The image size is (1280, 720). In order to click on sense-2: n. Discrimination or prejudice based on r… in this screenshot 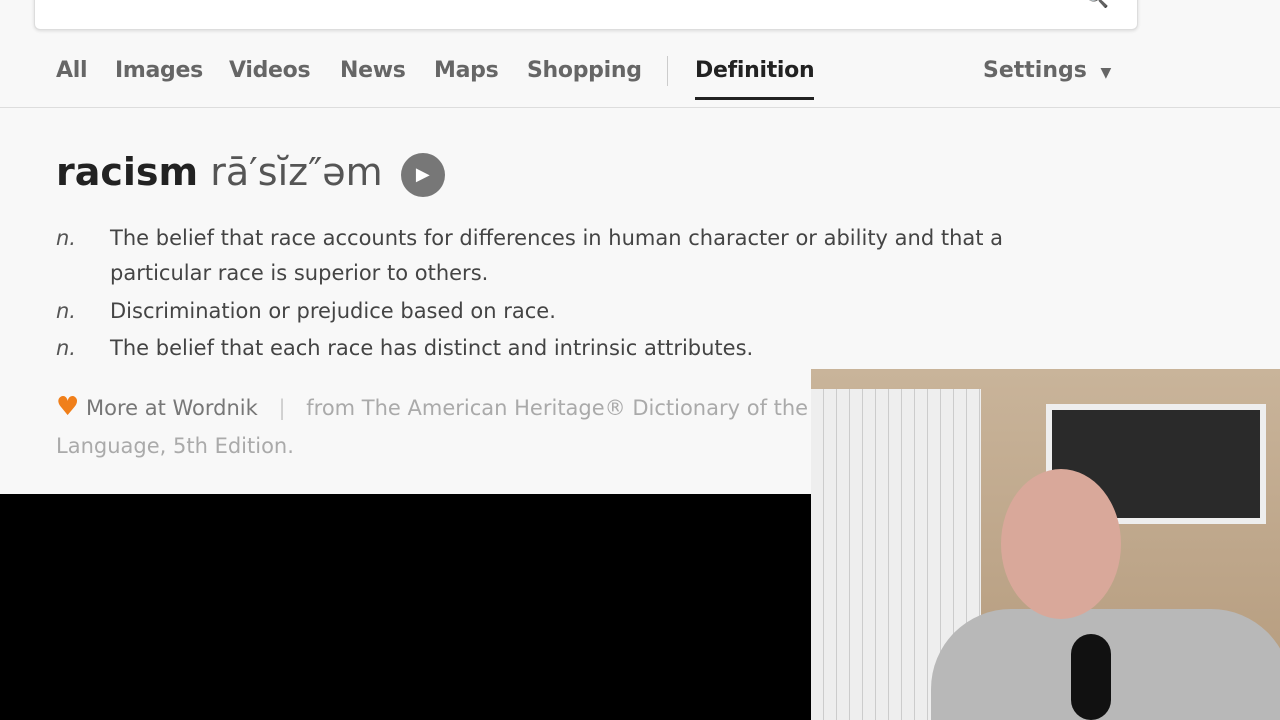, I will do `click(583, 311)`.